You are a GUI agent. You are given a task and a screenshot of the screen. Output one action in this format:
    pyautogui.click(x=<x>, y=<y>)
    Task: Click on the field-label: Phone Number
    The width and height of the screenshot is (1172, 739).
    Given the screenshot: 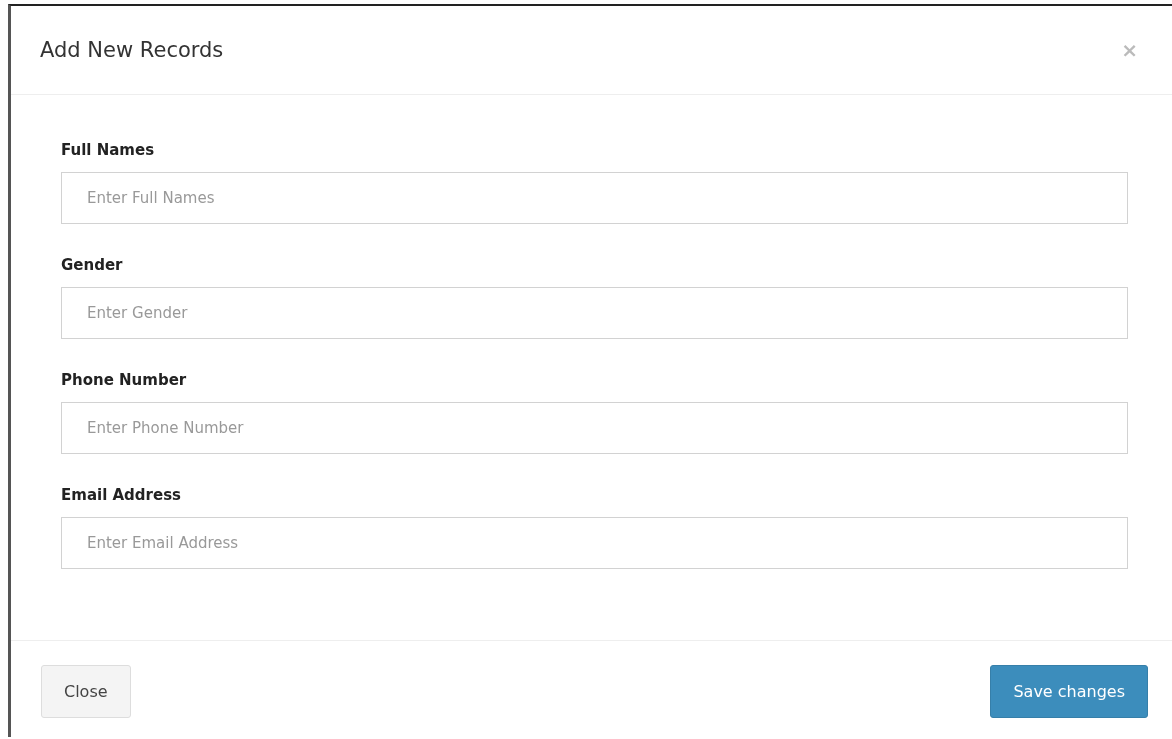 What is the action you would take?
    pyautogui.click(x=124, y=380)
    